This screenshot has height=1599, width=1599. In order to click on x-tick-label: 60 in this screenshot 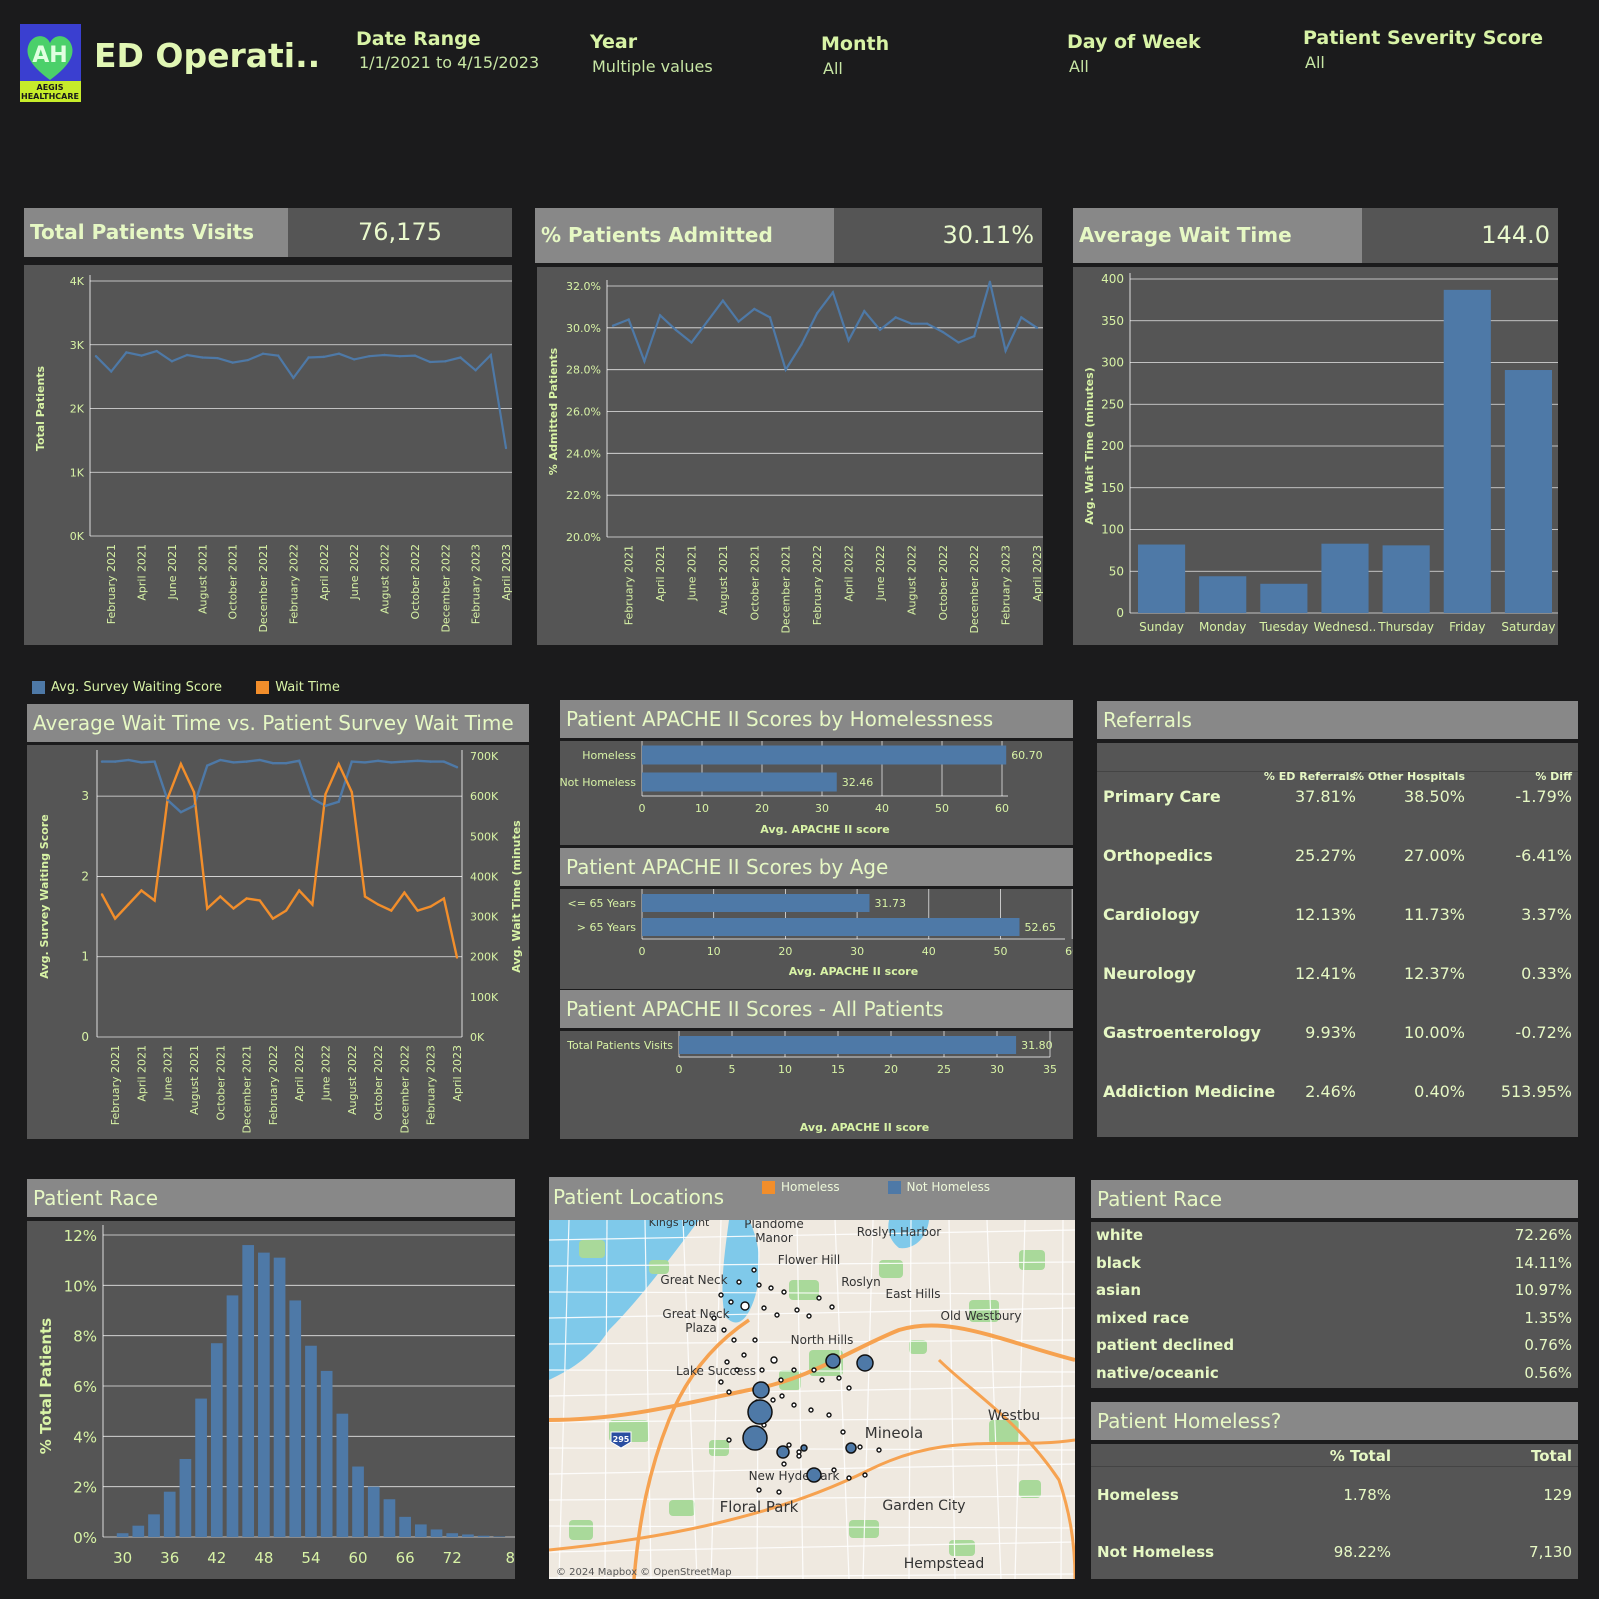, I will do `click(1069, 951)`.